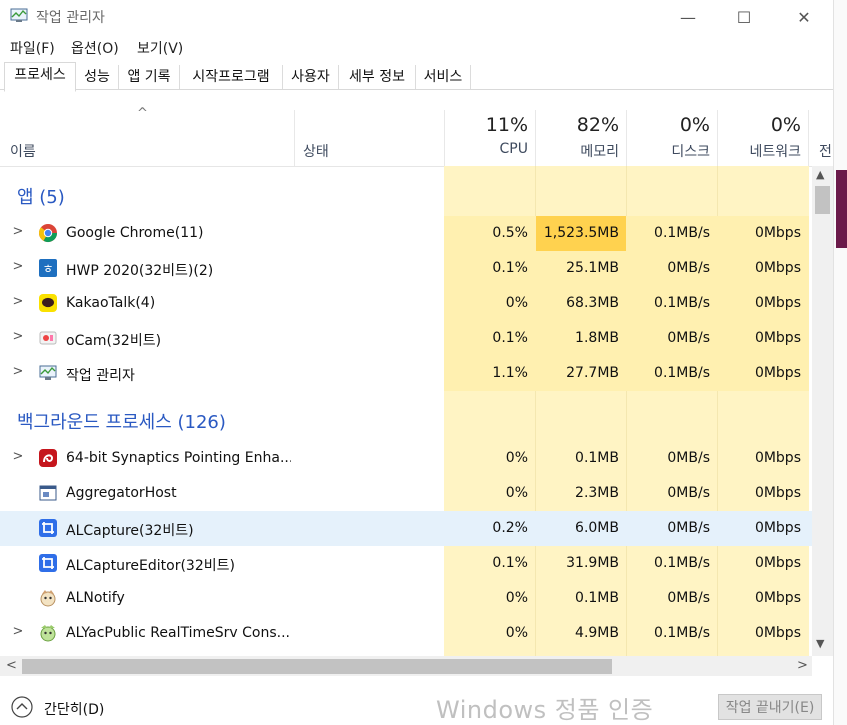 This screenshot has width=847, height=725. Describe the element at coordinates (406, 493) in the screenshot. I see `process-row: AggregatorHost 0% 2.3MB 0MB/s 0Mbps` at that location.